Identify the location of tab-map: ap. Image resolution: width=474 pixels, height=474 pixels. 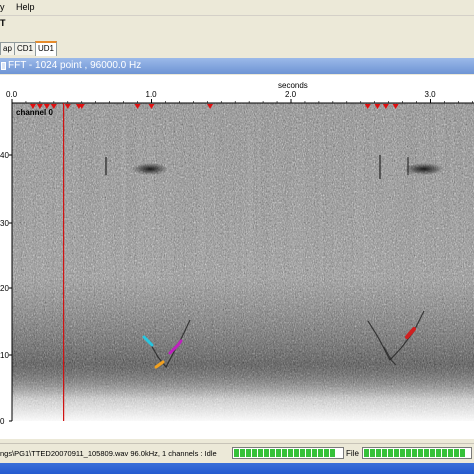
(7, 48).